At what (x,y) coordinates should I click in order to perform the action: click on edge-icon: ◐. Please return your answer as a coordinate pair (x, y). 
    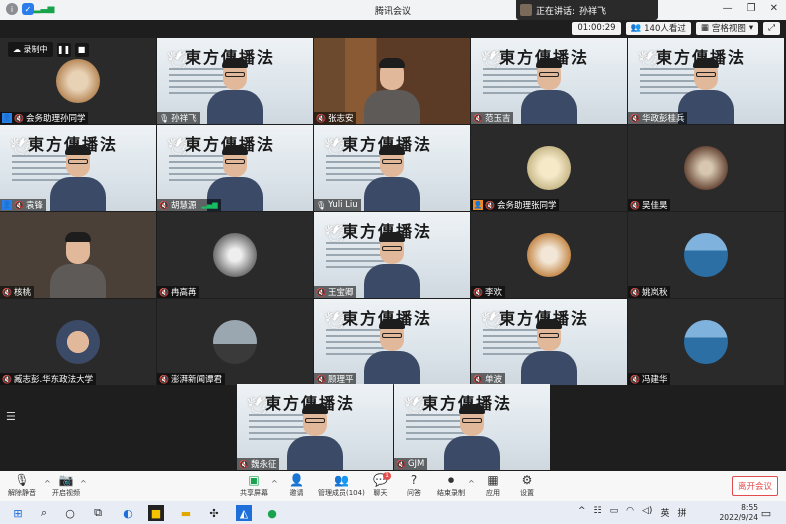
    Looking at the image, I should click on (128, 513).